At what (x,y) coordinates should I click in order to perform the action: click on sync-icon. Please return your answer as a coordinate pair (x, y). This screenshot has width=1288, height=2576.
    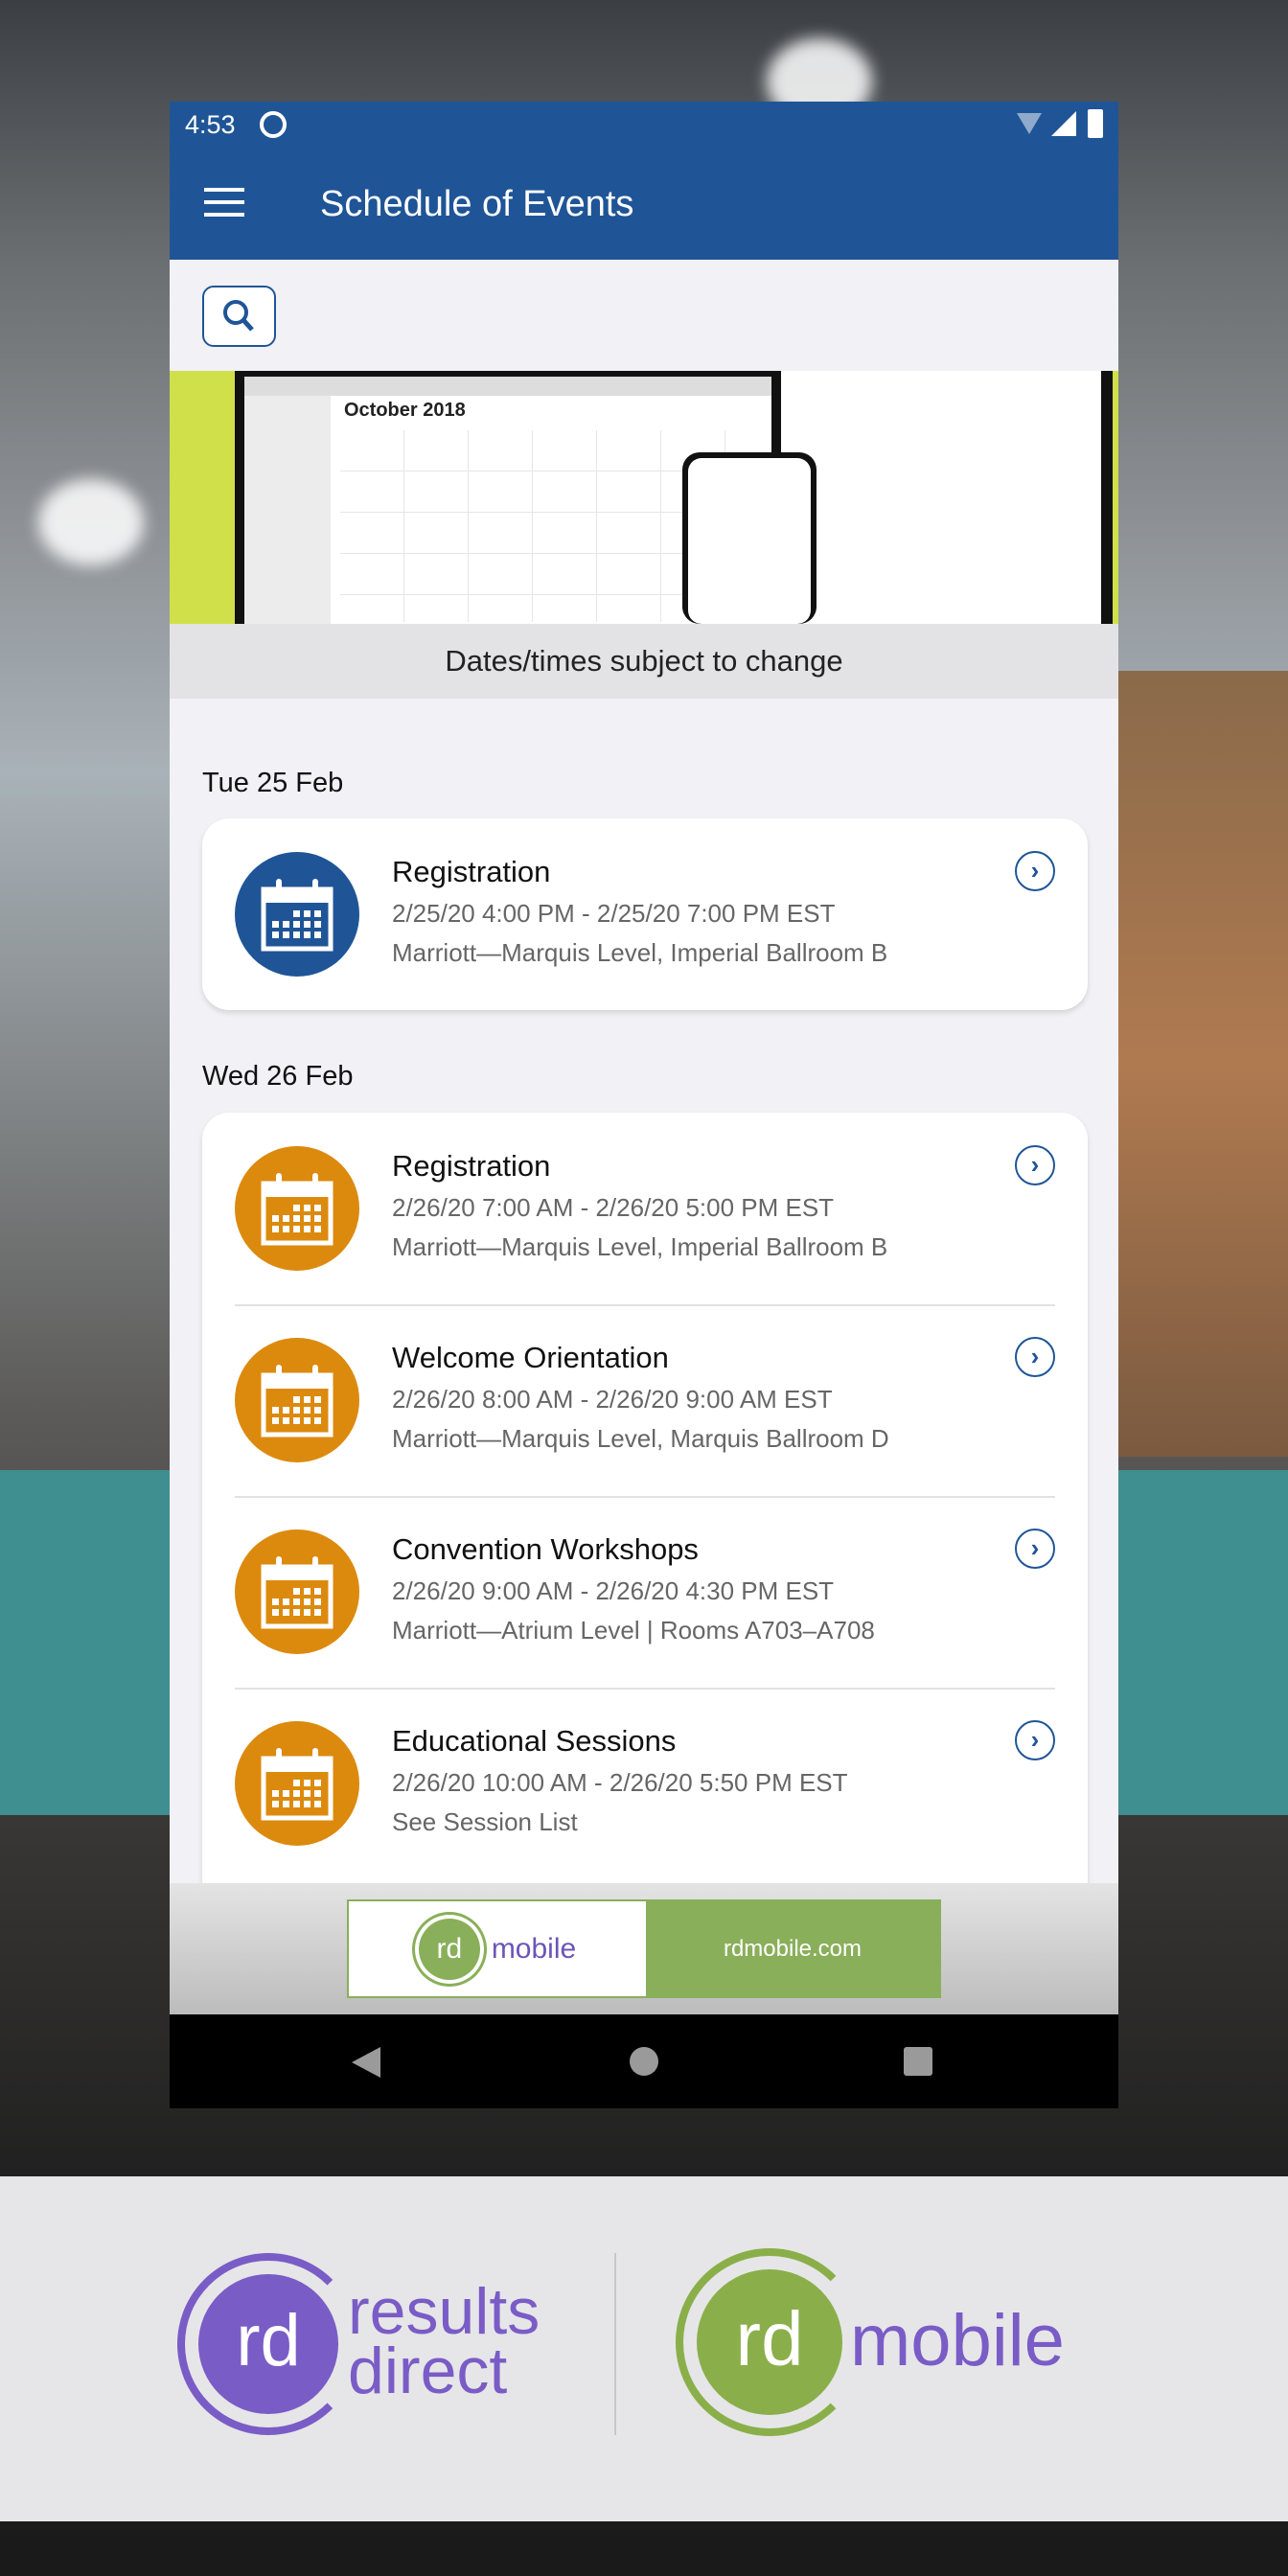
    Looking at the image, I should click on (273, 125).